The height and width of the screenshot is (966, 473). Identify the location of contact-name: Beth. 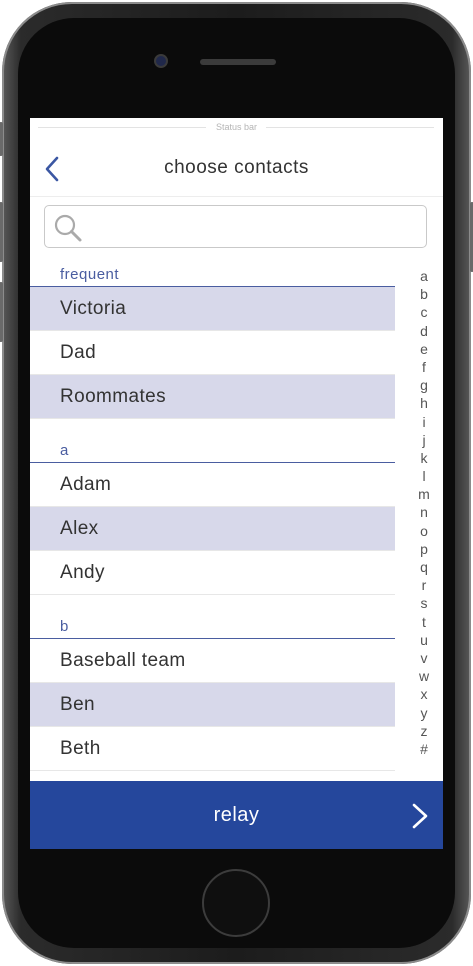
(80, 748).